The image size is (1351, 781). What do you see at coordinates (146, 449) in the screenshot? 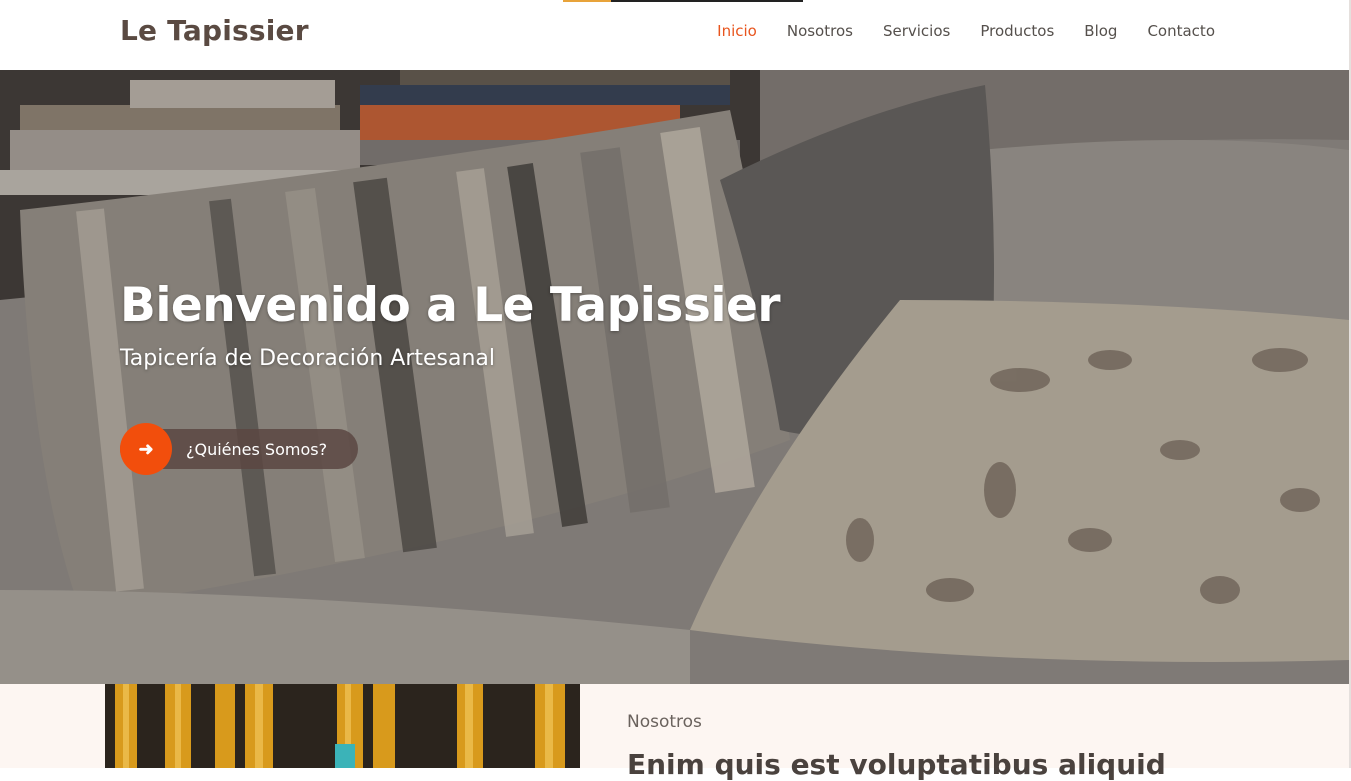
I see `arrow-right-icon: ➜` at bounding box center [146, 449].